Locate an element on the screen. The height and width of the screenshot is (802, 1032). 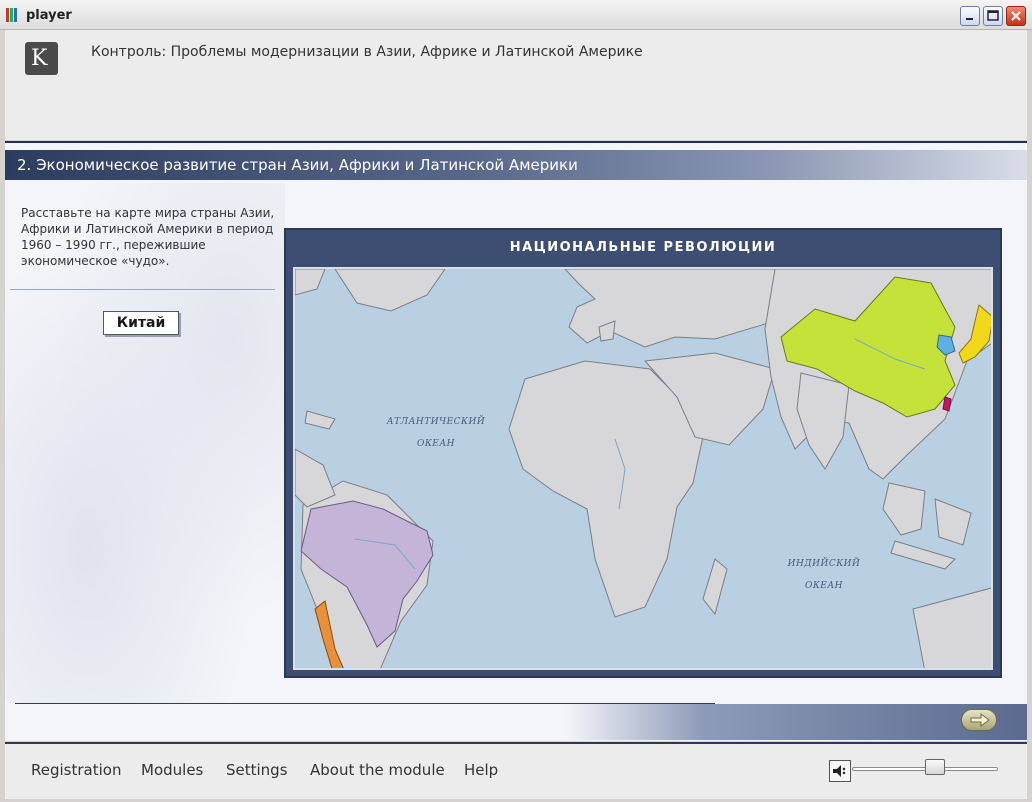
speaker-icon is located at coordinates (839, 771).